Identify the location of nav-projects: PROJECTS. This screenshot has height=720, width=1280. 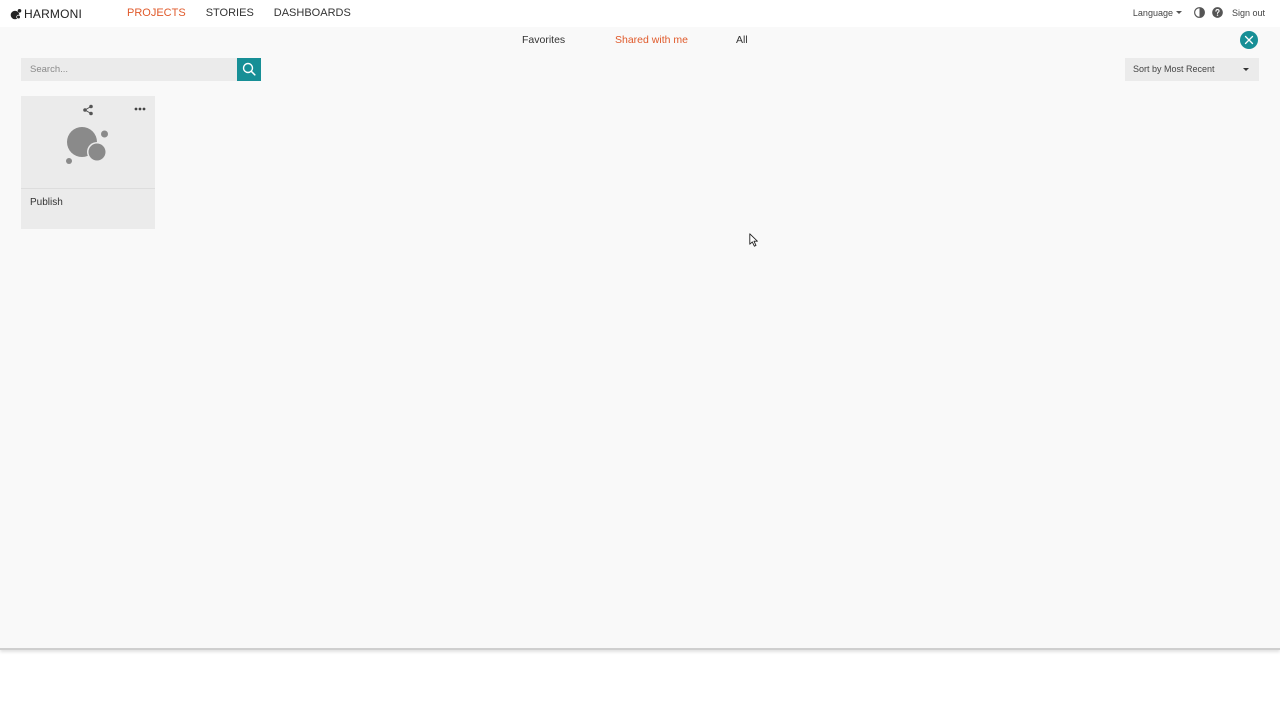
(156, 13).